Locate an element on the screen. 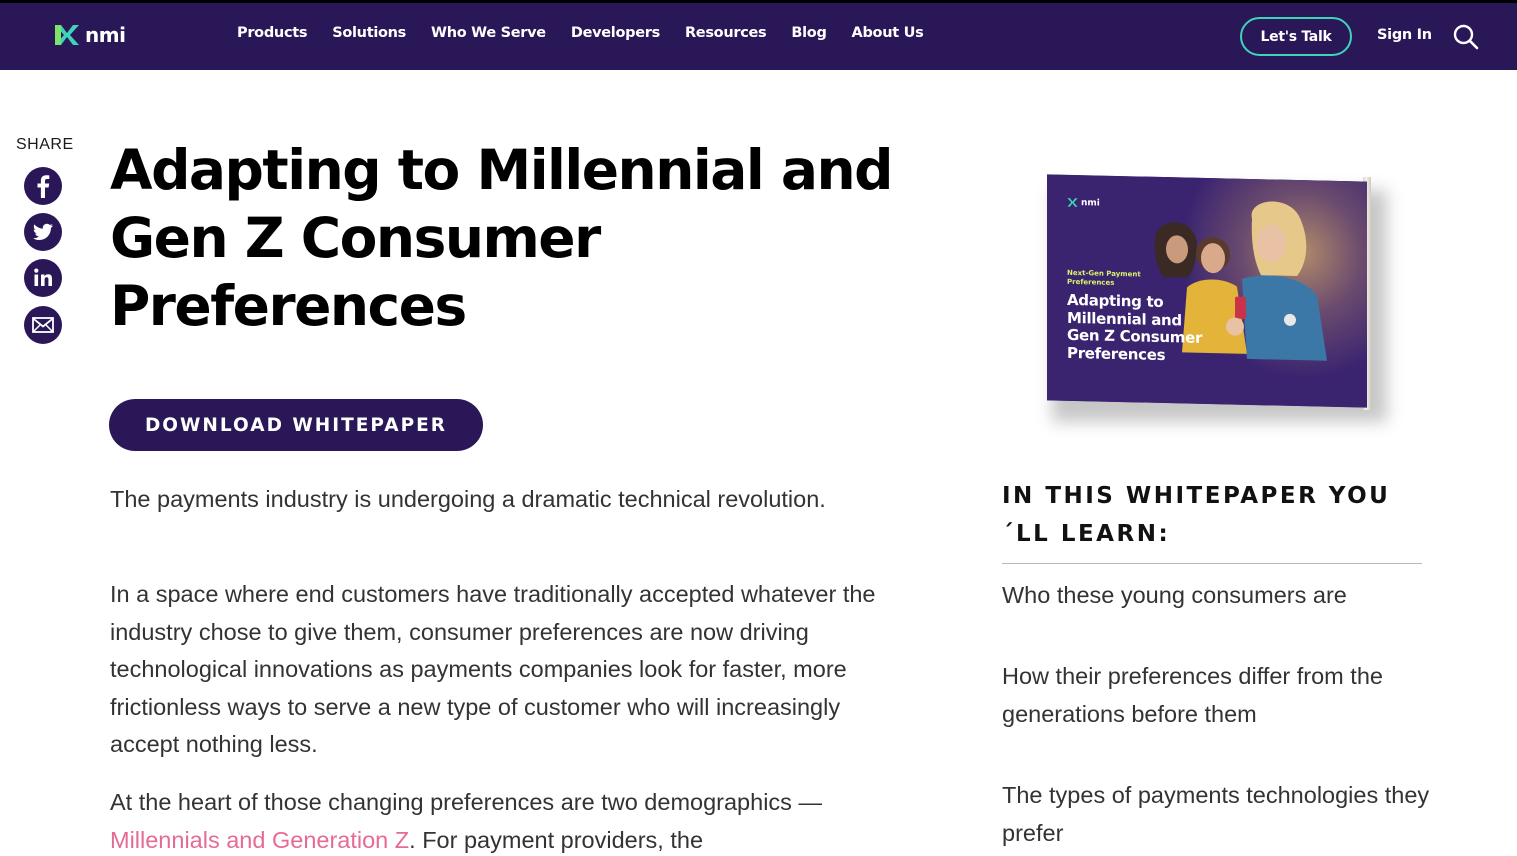 The width and height of the screenshot is (1517, 856). twitter-share-button is located at coordinates (43, 232).